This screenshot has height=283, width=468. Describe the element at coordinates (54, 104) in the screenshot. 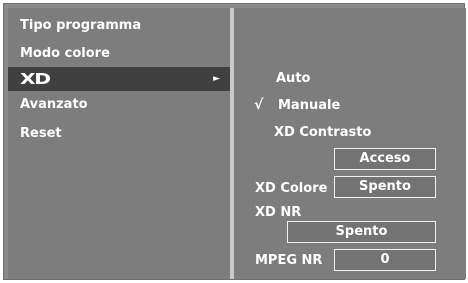

I see `menu-item-label: Avanzato` at that location.